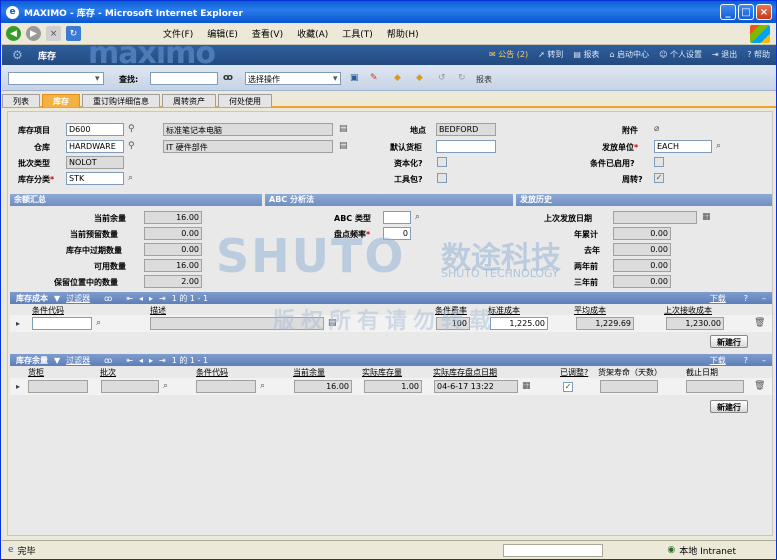 The image size is (777, 560). I want to click on item-input: D600, so click(95, 129).